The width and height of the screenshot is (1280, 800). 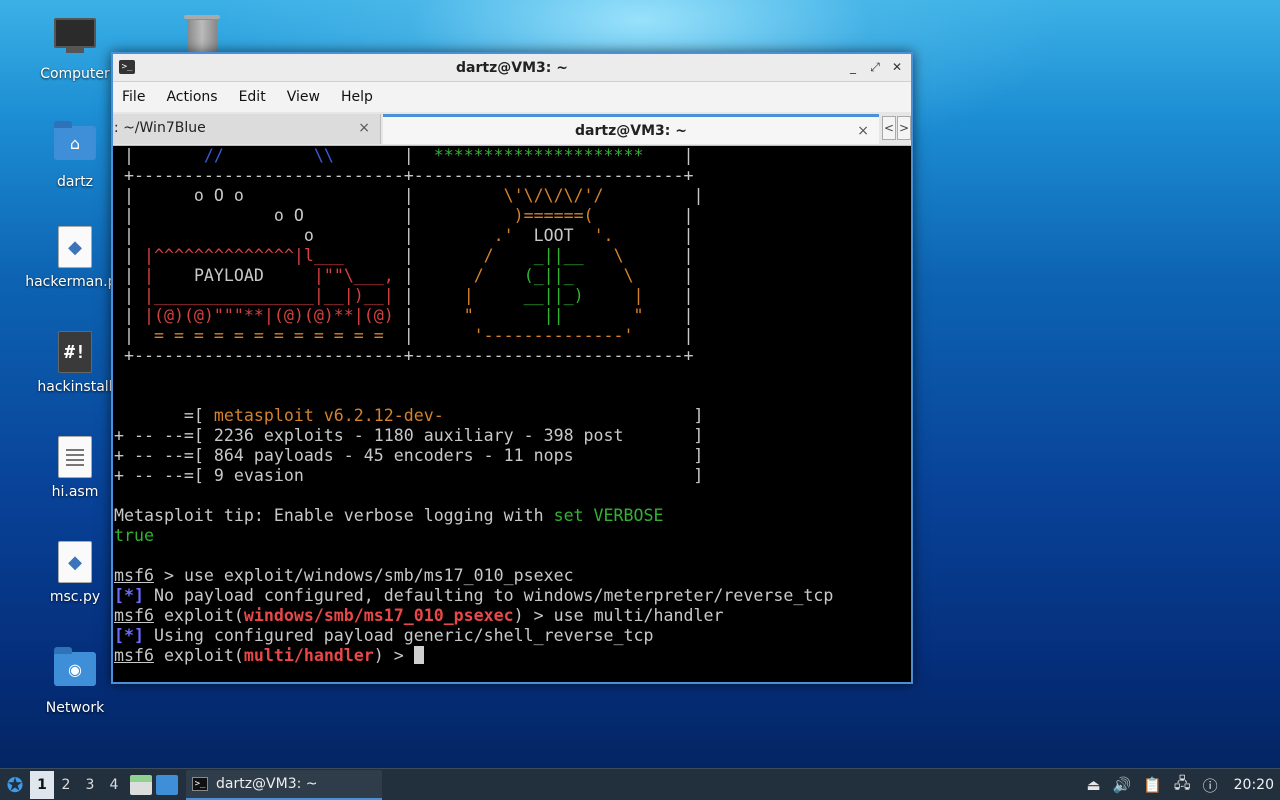 What do you see at coordinates (90, 785) in the screenshot?
I see `workspace-3: 3` at bounding box center [90, 785].